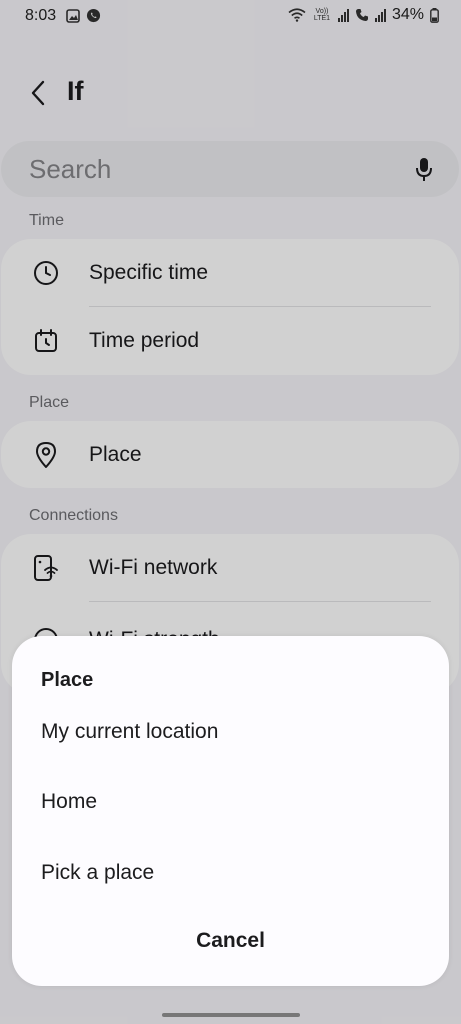 The image size is (461, 1024). I want to click on option-home: Home, so click(230, 804).